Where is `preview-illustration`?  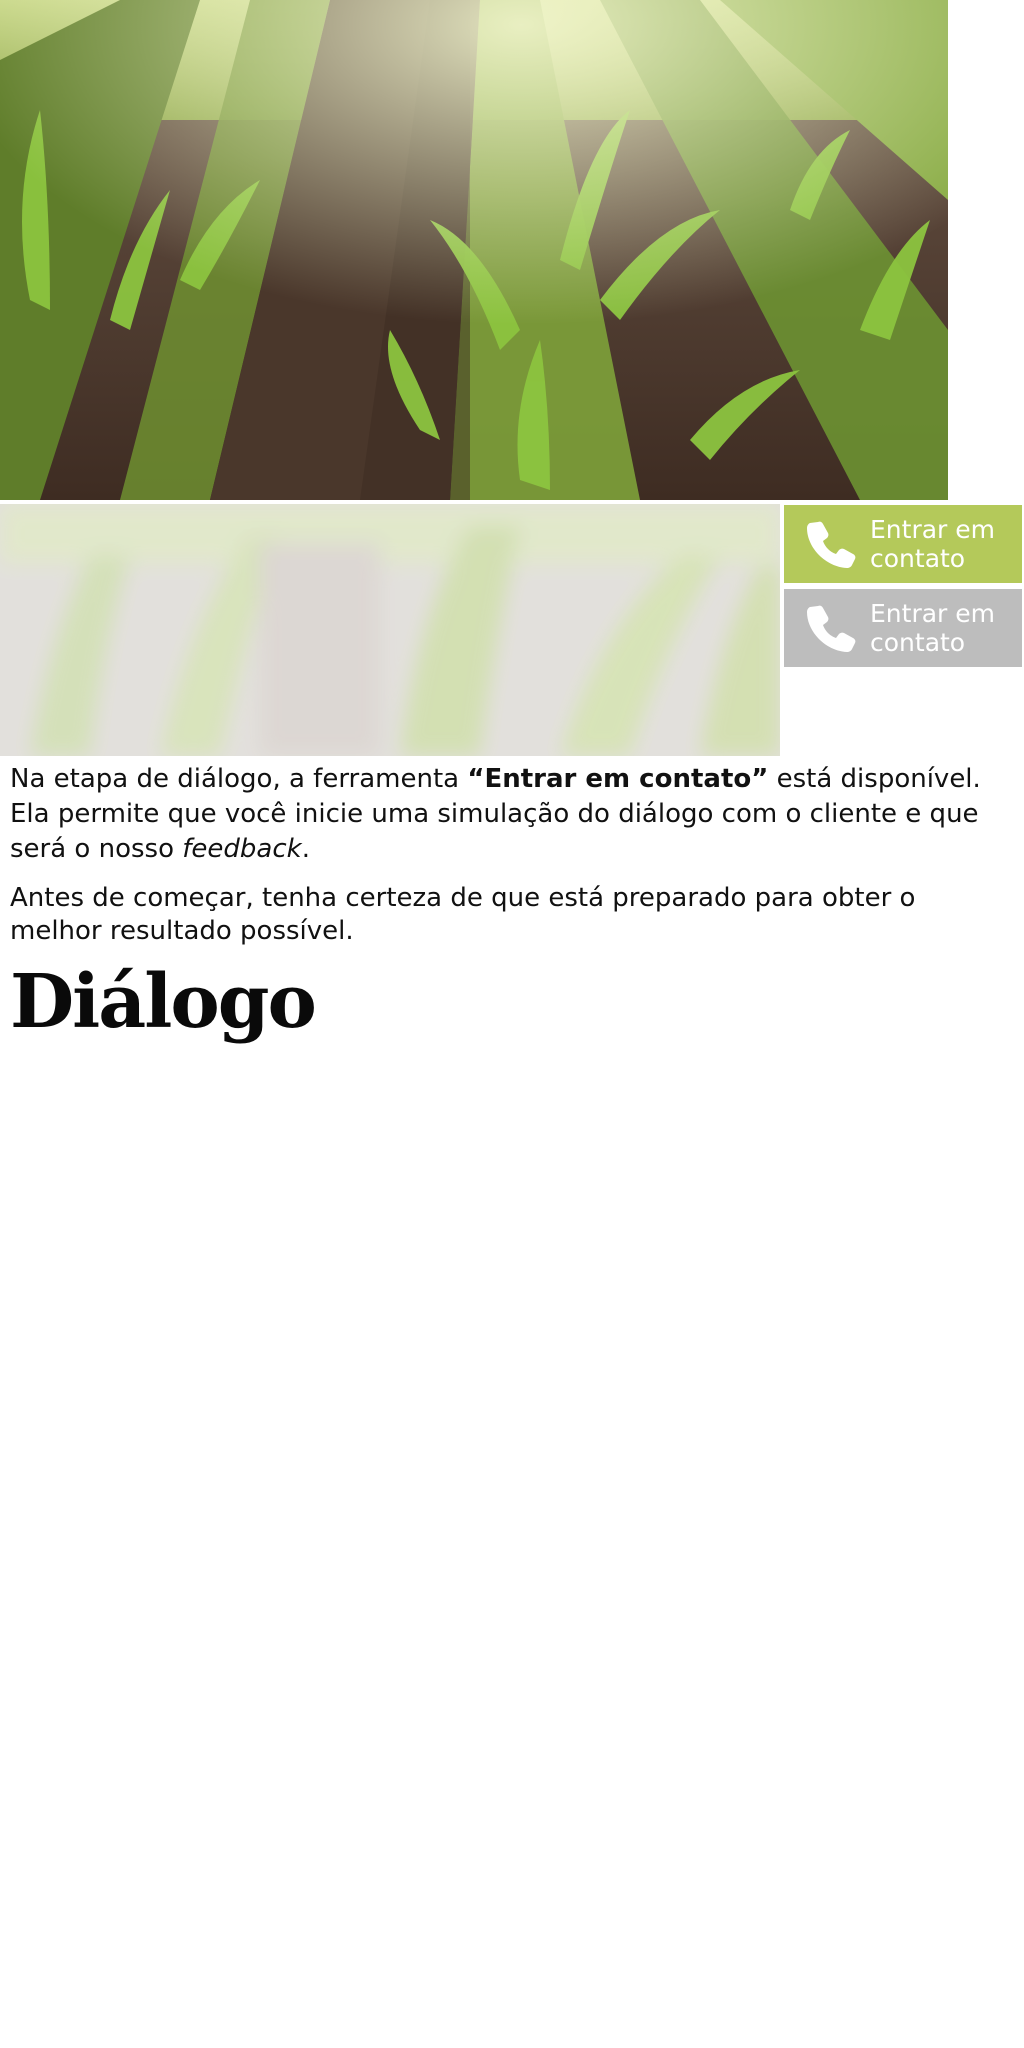
preview-illustration is located at coordinates (390, 630).